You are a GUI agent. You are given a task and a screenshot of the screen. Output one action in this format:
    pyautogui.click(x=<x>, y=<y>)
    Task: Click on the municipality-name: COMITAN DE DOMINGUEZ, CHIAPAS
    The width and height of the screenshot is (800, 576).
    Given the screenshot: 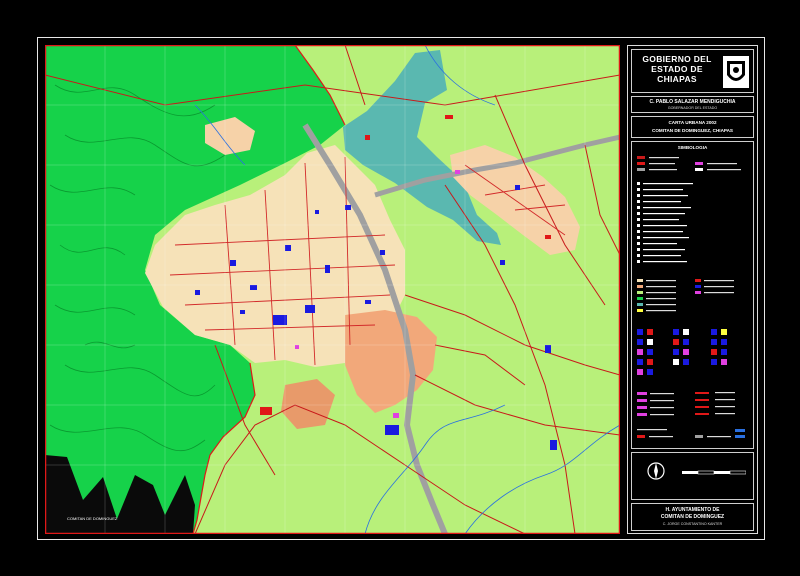 What is the action you would take?
    pyautogui.click(x=692, y=130)
    